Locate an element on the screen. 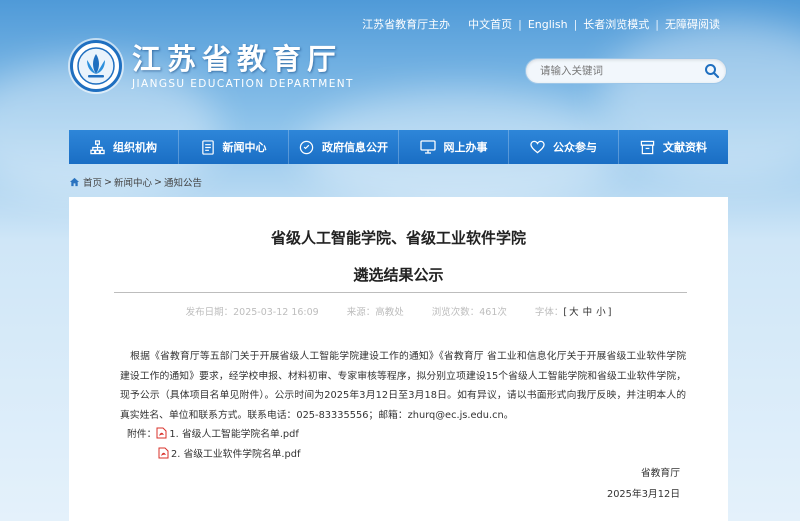  nav-label: 政府信息公开 is located at coordinates (355, 147).